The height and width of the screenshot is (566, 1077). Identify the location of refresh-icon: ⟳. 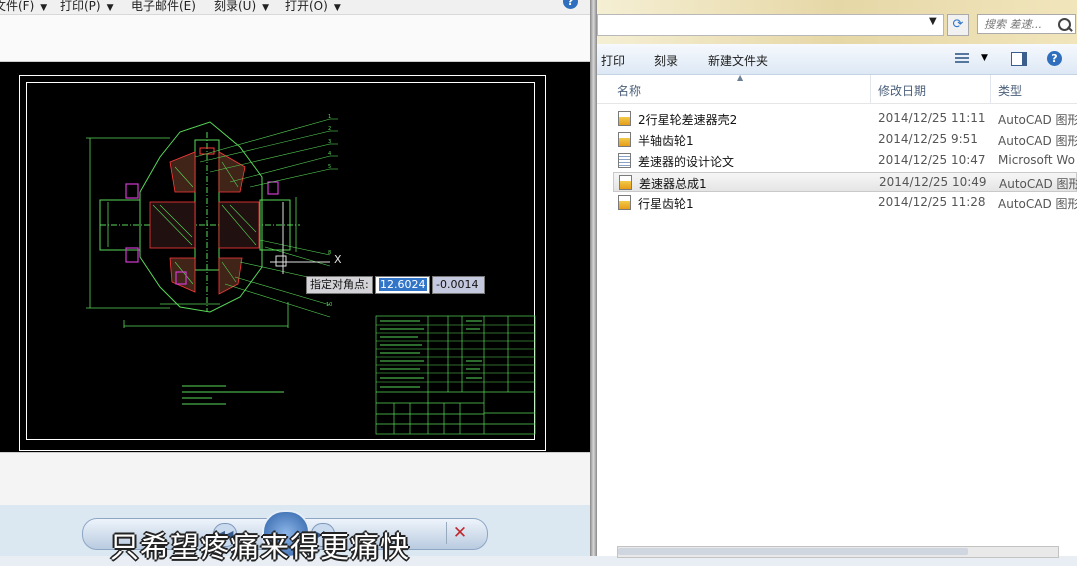
(958, 25).